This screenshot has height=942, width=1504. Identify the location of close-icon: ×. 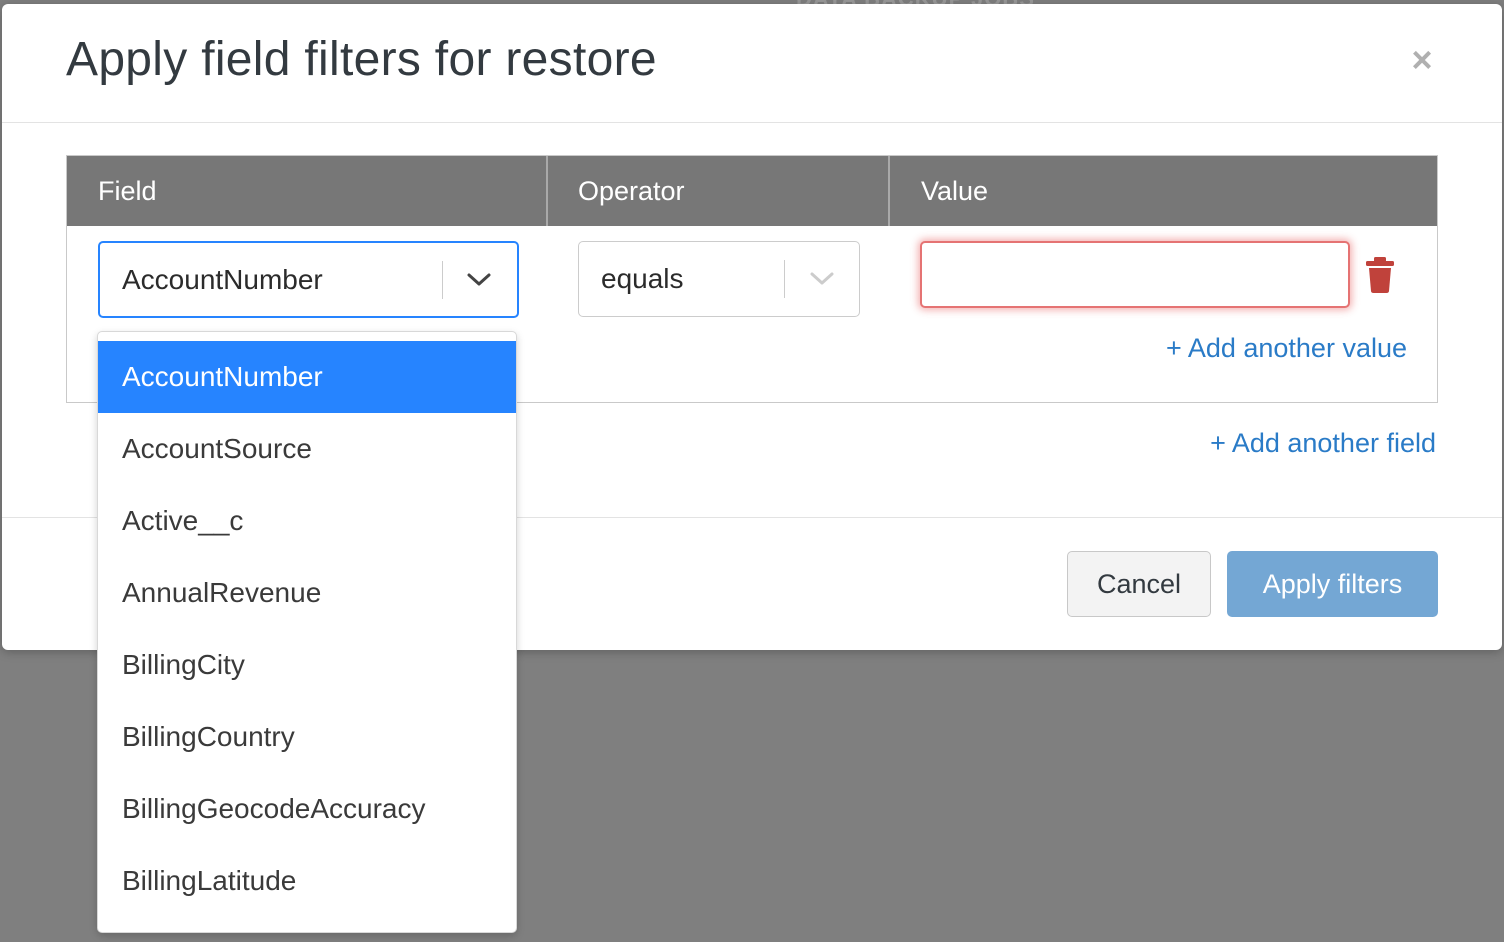
(1422, 60).